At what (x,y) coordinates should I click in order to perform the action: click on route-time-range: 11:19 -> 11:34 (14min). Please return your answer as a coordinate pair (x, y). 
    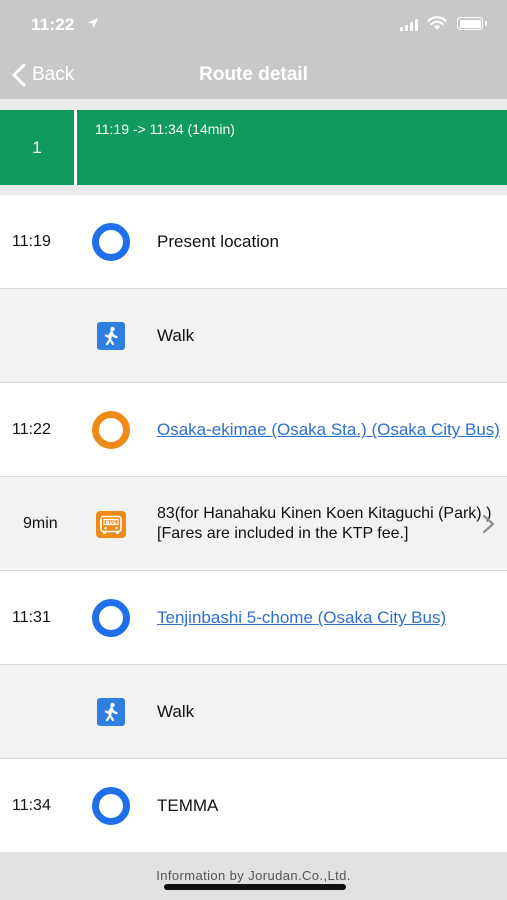
    Looking at the image, I should click on (165, 129).